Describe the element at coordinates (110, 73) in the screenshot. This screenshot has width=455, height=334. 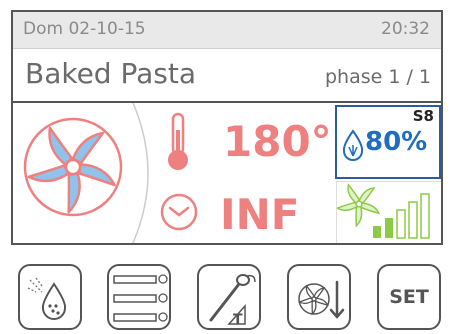
I see `recipe-name: Baked Pasta` at that location.